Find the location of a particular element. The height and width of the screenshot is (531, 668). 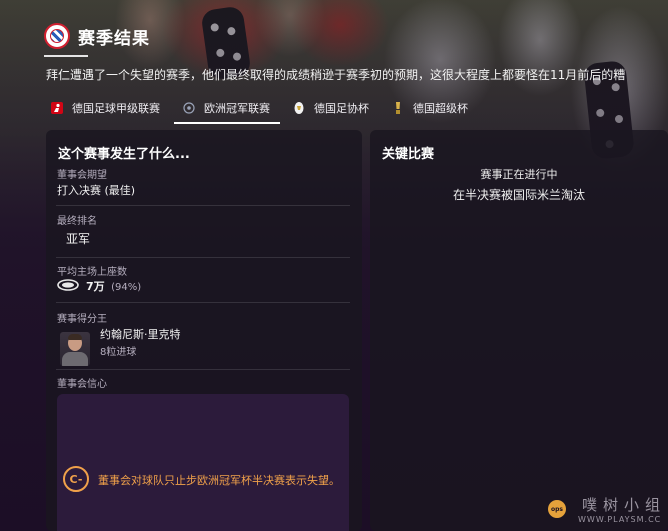

attendance-number: 7万 is located at coordinates (95, 286).